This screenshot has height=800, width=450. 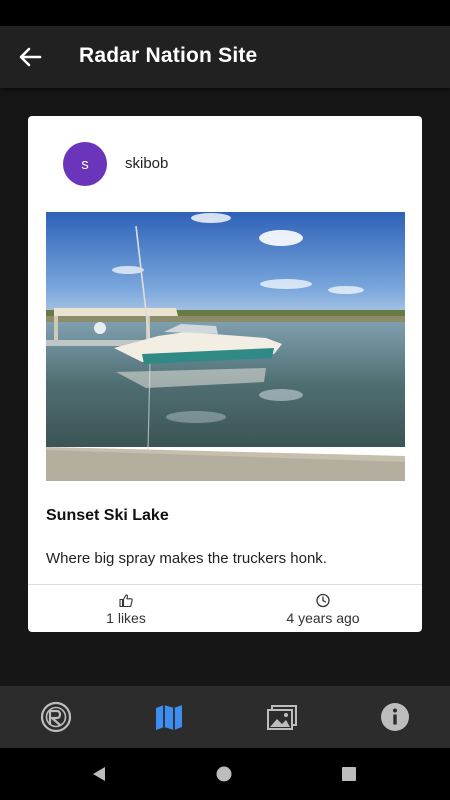 I want to click on avatar-initial: s, so click(x=85, y=164).